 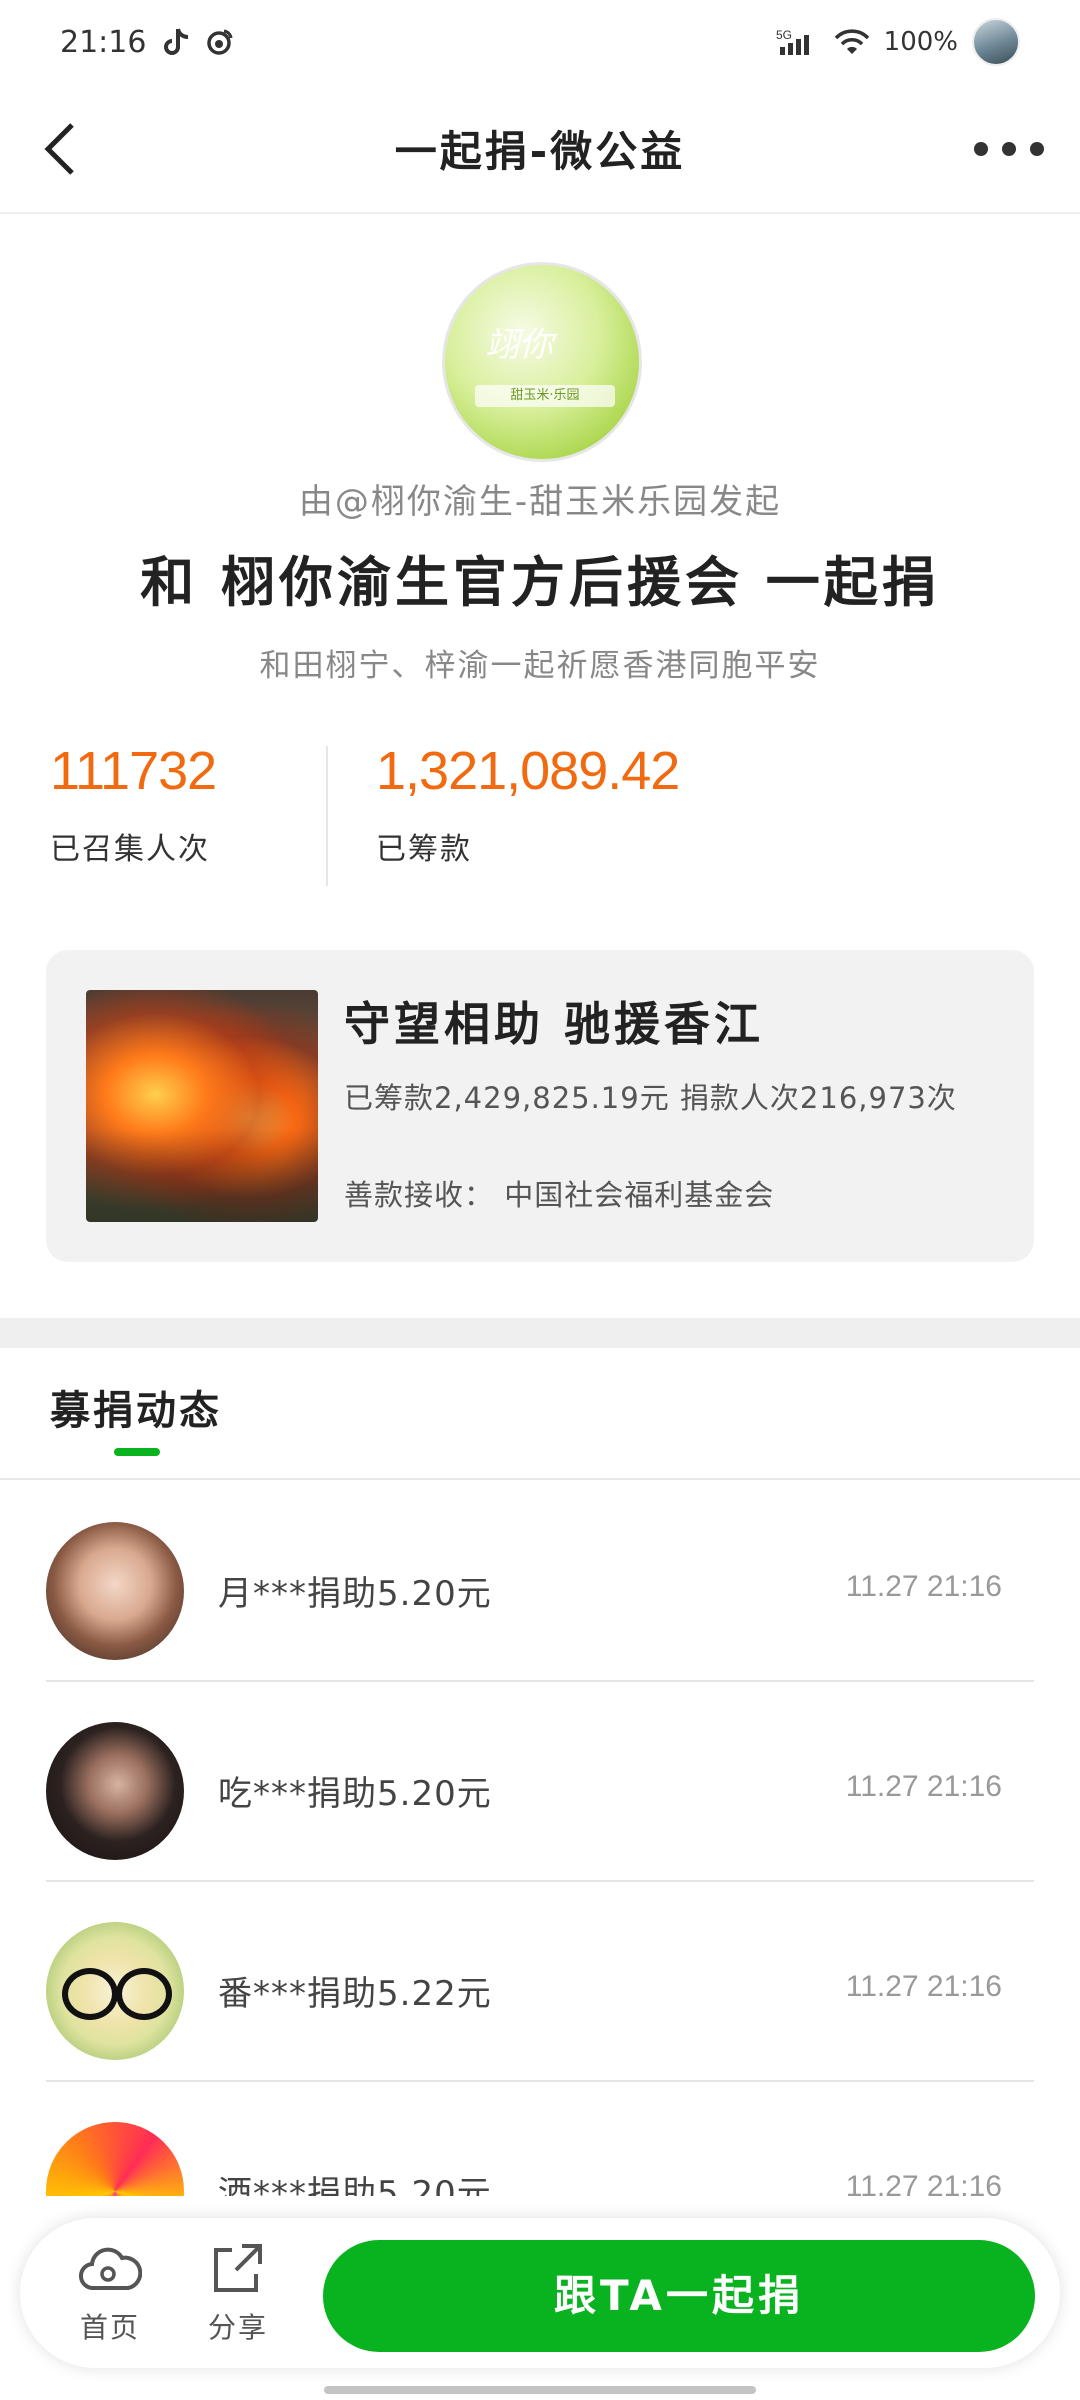 What do you see at coordinates (238, 2268) in the screenshot?
I see `share-icon` at bounding box center [238, 2268].